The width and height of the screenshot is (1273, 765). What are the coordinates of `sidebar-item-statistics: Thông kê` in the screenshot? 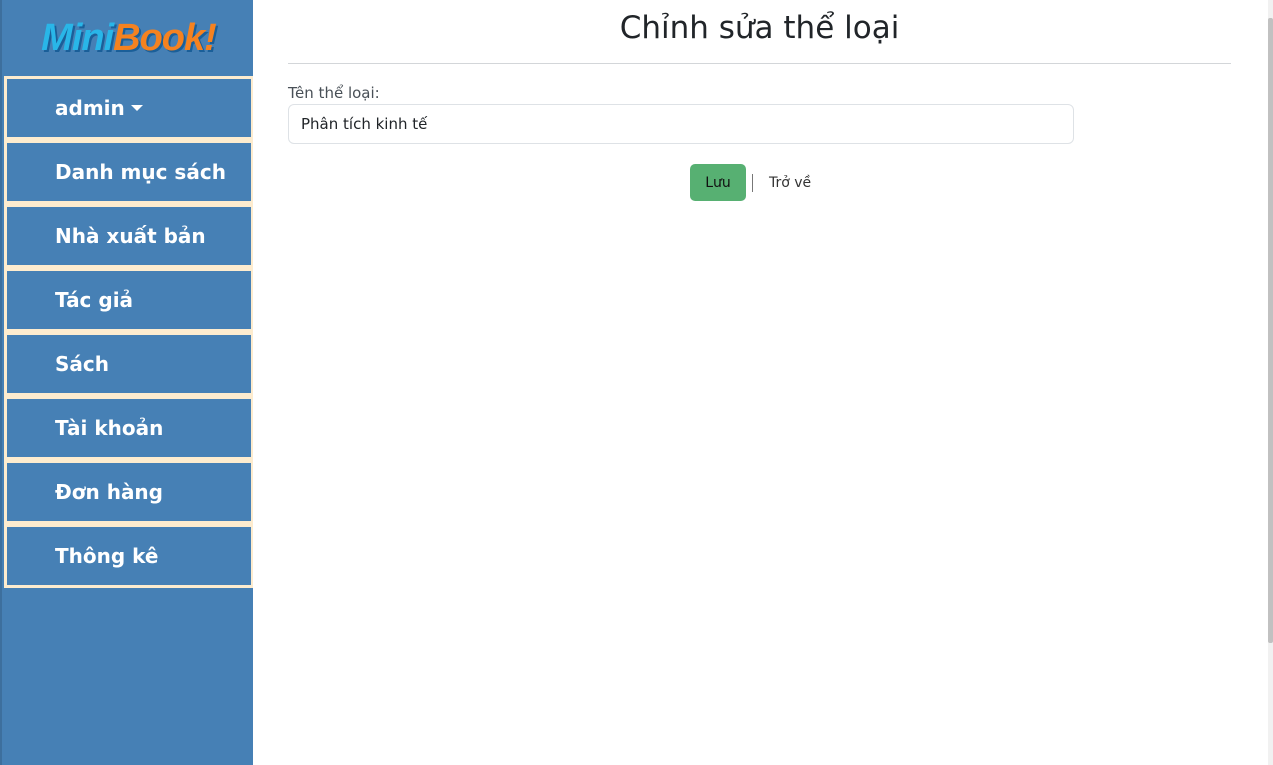 It's located at (129, 556).